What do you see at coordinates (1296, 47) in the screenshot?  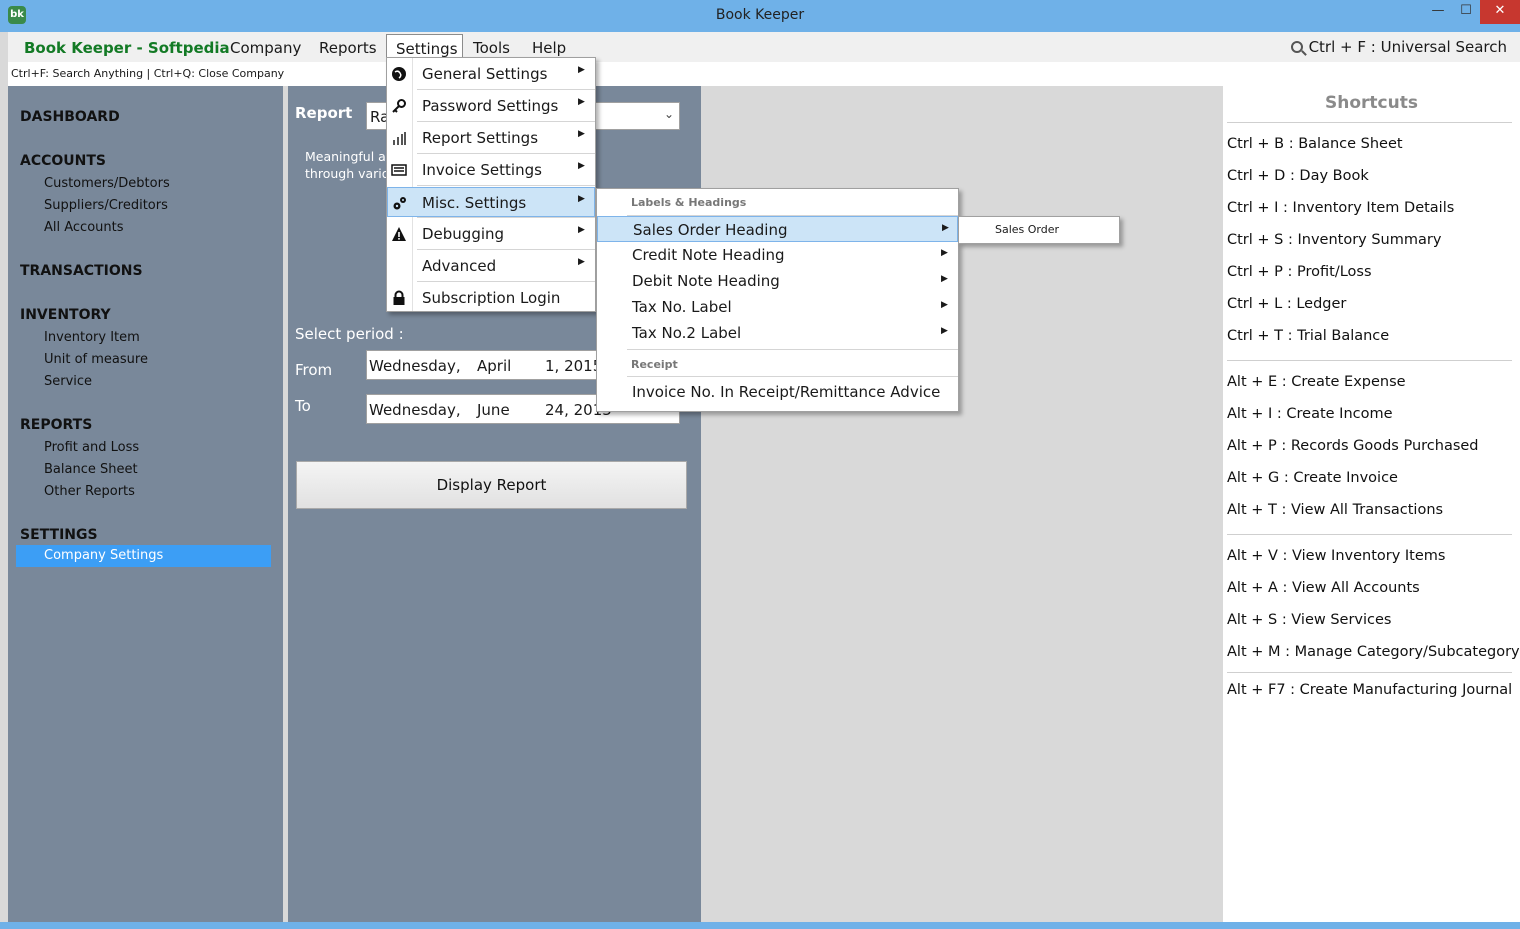 I see `search-icon` at bounding box center [1296, 47].